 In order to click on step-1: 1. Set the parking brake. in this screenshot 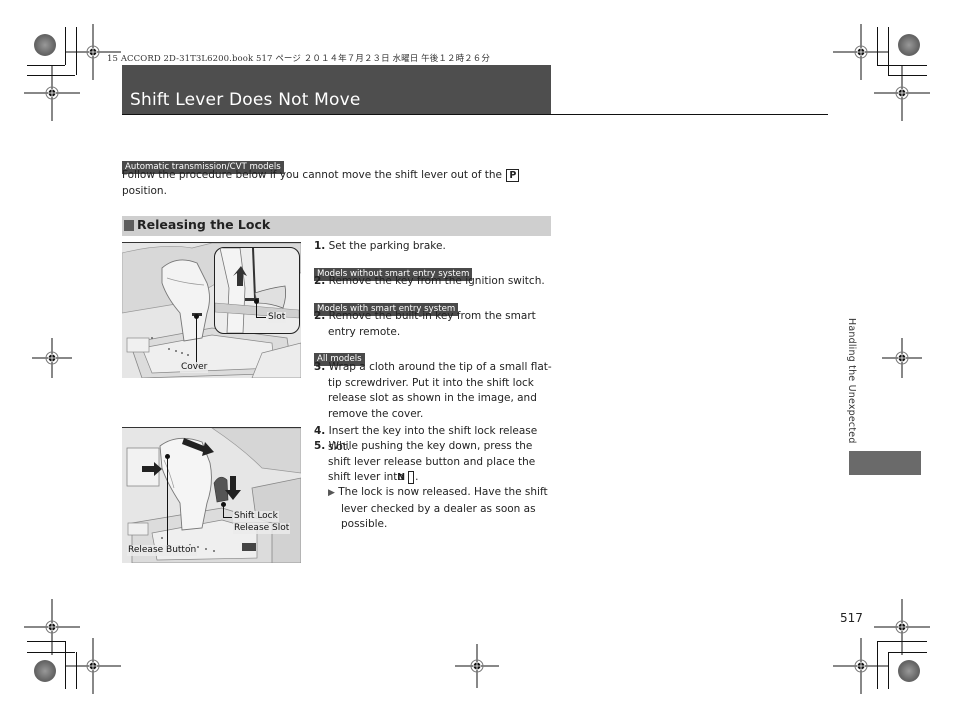, I will do `click(434, 247)`.